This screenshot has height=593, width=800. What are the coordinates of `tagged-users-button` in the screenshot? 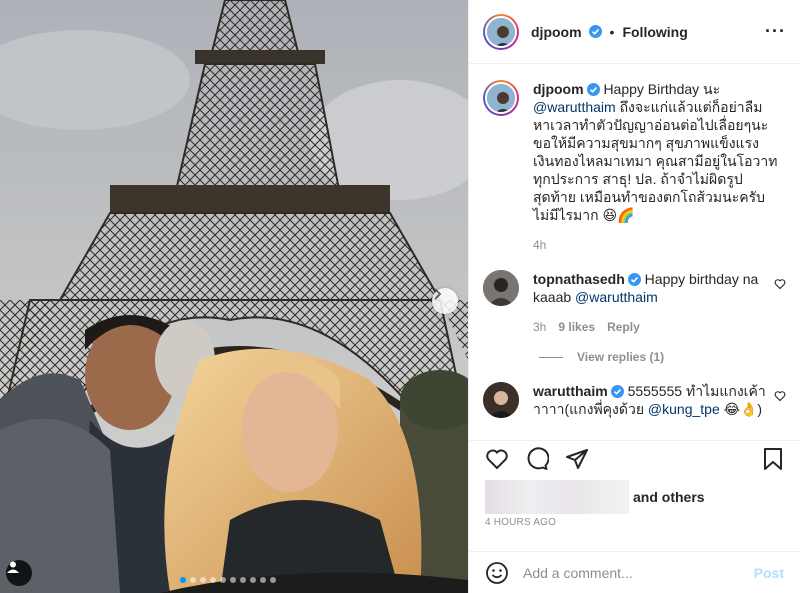 It's located at (19, 573).